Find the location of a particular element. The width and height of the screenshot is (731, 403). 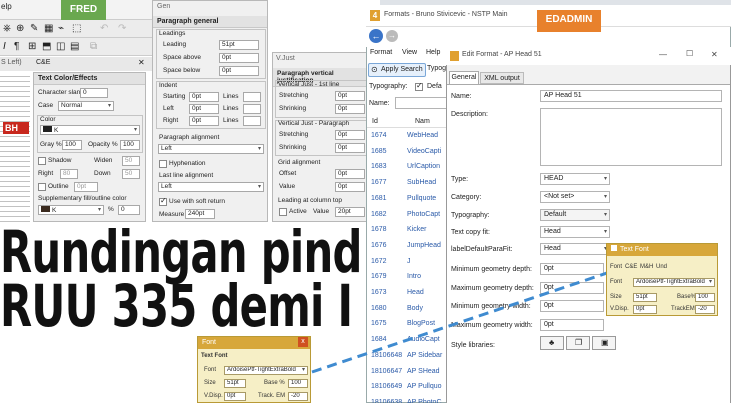

tf-bottom-size-label: Size is located at coordinates (210, 383).